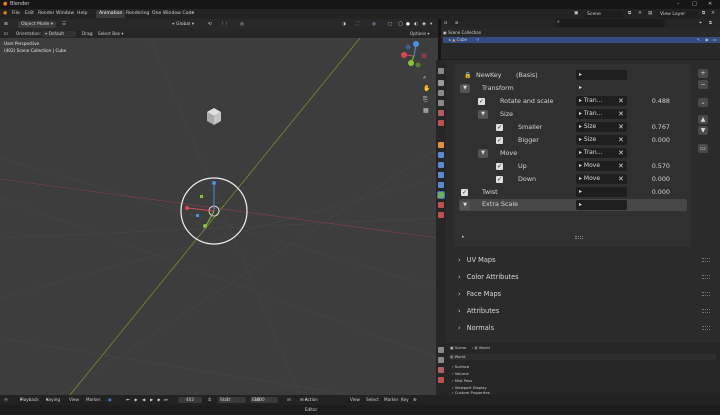 Image resolution: width=720 pixels, height=415 pixels. I want to click on dope-sheet-editor-icon: ⊟, so click(289, 400).